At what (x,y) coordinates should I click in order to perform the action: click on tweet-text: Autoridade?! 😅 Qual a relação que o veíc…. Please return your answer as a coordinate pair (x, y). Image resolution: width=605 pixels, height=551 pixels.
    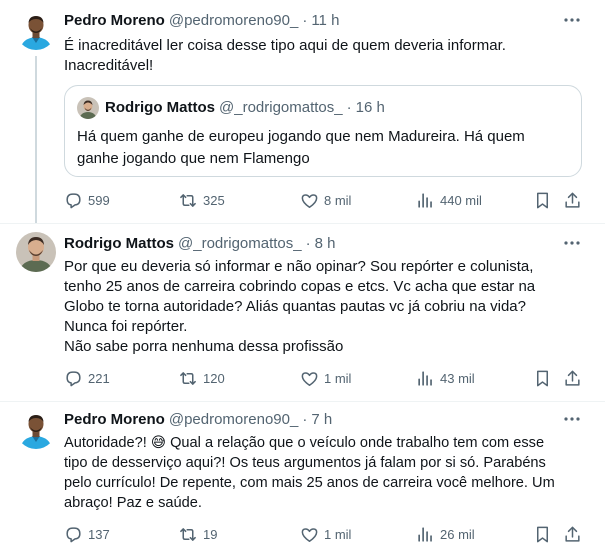
    Looking at the image, I should click on (309, 473).